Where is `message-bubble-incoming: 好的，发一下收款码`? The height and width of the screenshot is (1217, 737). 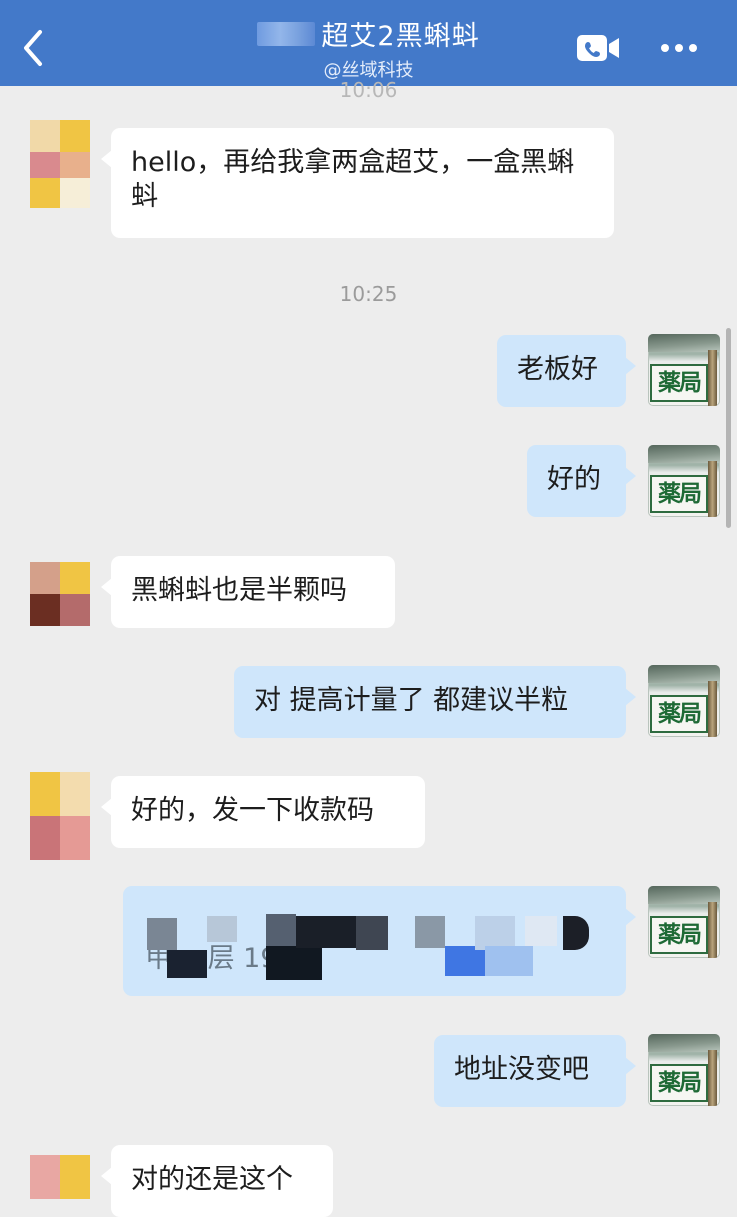 message-bubble-incoming: 好的，发一下收款码 is located at coordinates (263, 812).